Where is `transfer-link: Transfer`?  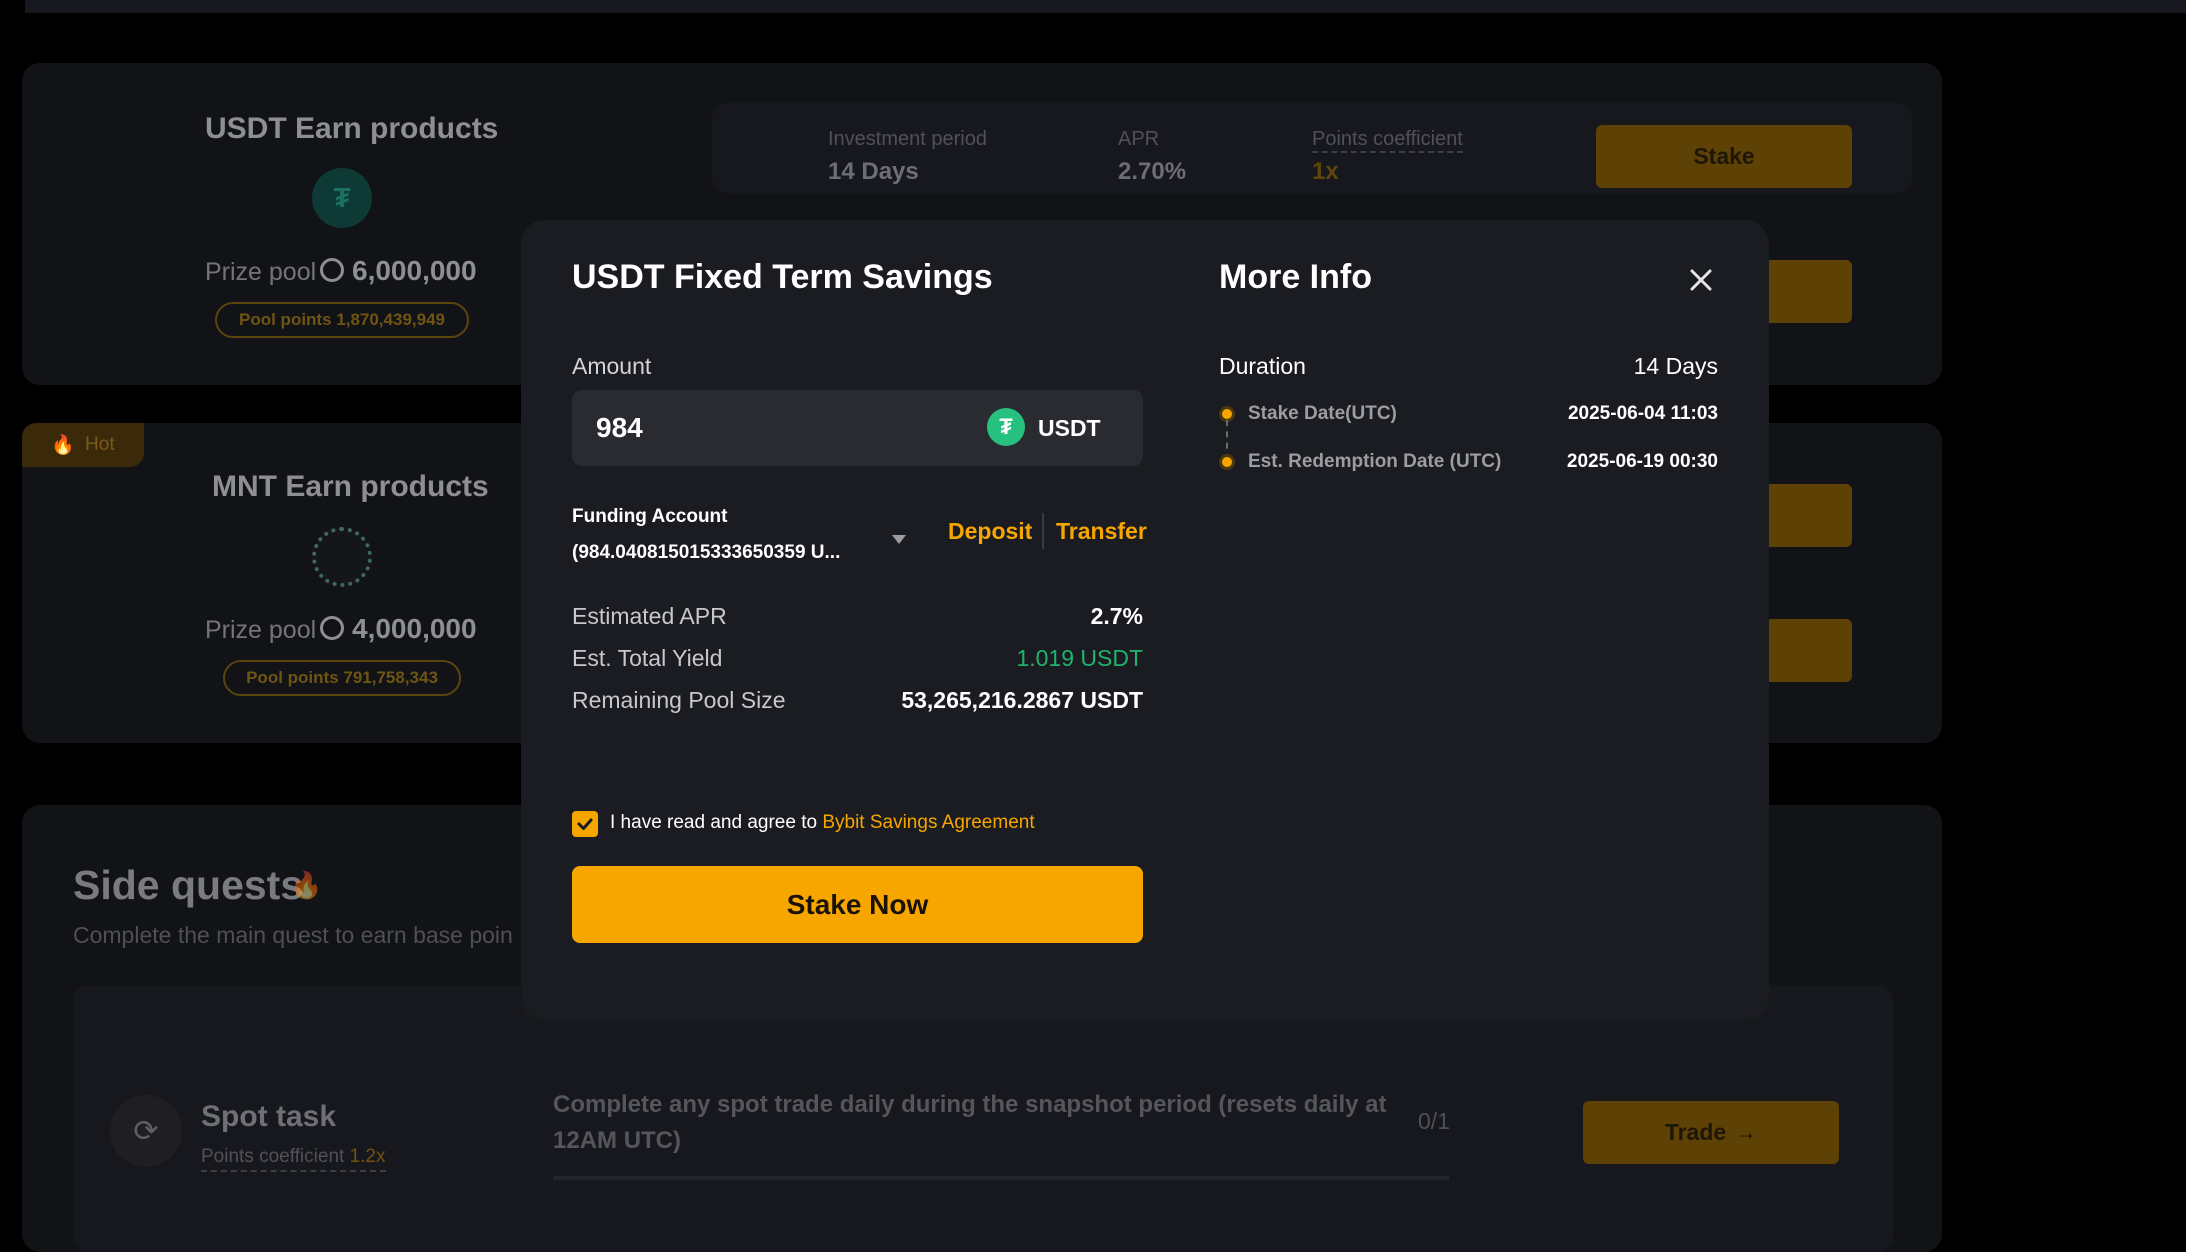 transfer-link: Transfer is located at coordinates (1101, 531).